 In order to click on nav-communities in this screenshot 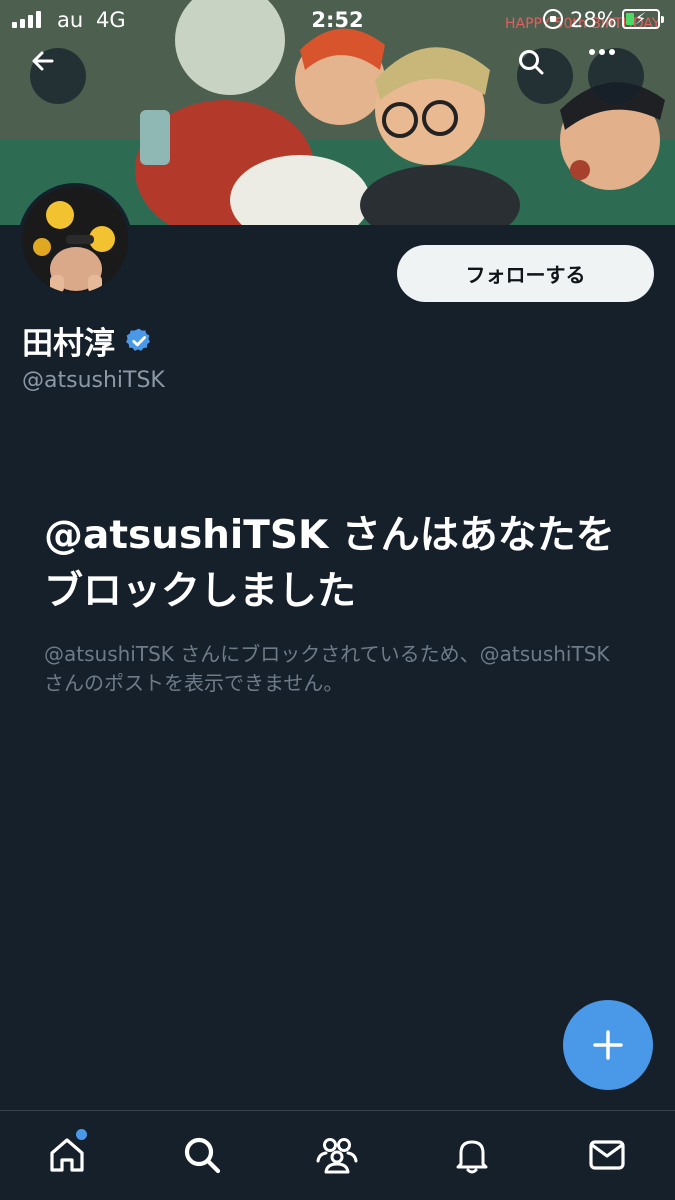, I will do `click(337, 1155)`.